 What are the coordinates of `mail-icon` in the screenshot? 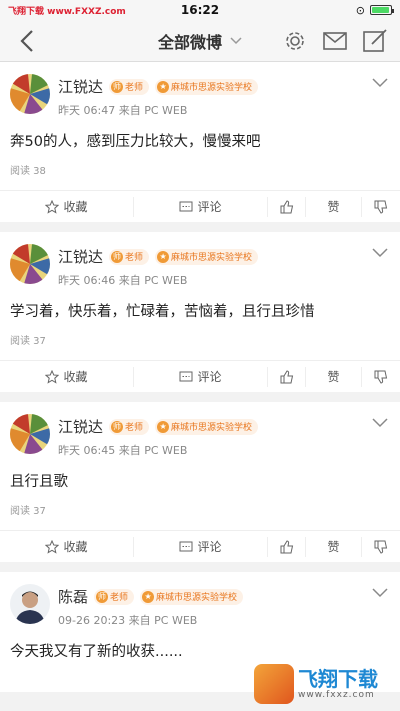 It's located at (335, 41).